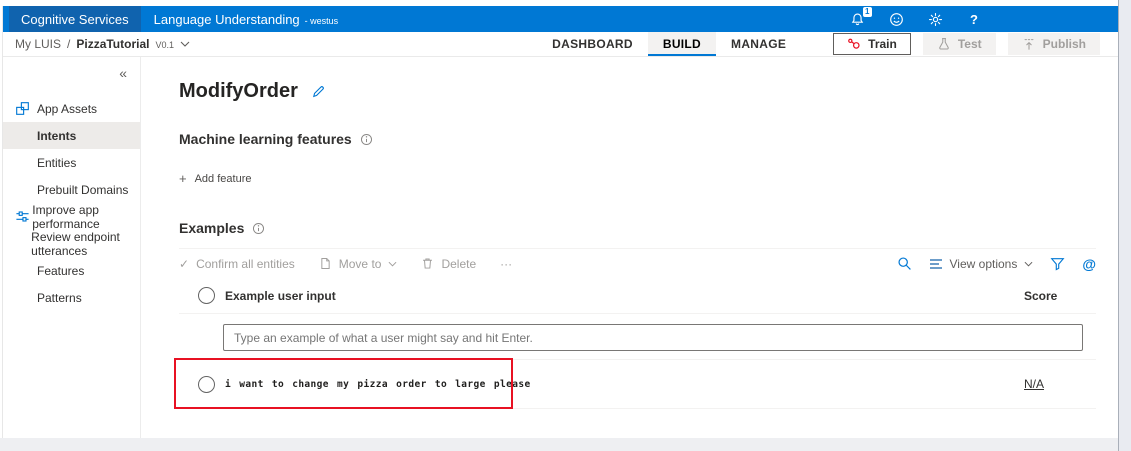  I want to click on list-lines-icon, so click(935, 263).